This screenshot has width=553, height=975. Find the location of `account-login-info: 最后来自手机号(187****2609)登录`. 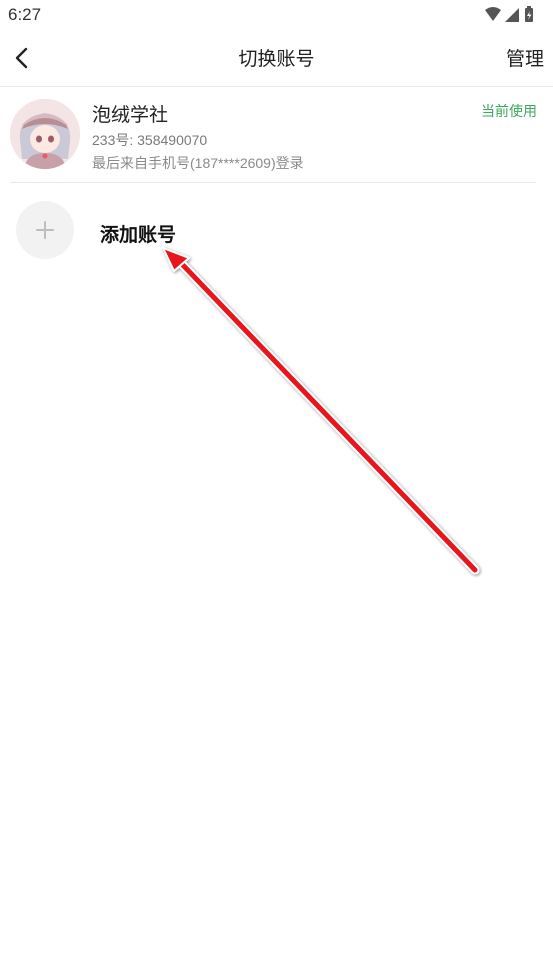

account-login-info: 最后来自手机号(187****2609)登录 is located at coordinates (198, 163).